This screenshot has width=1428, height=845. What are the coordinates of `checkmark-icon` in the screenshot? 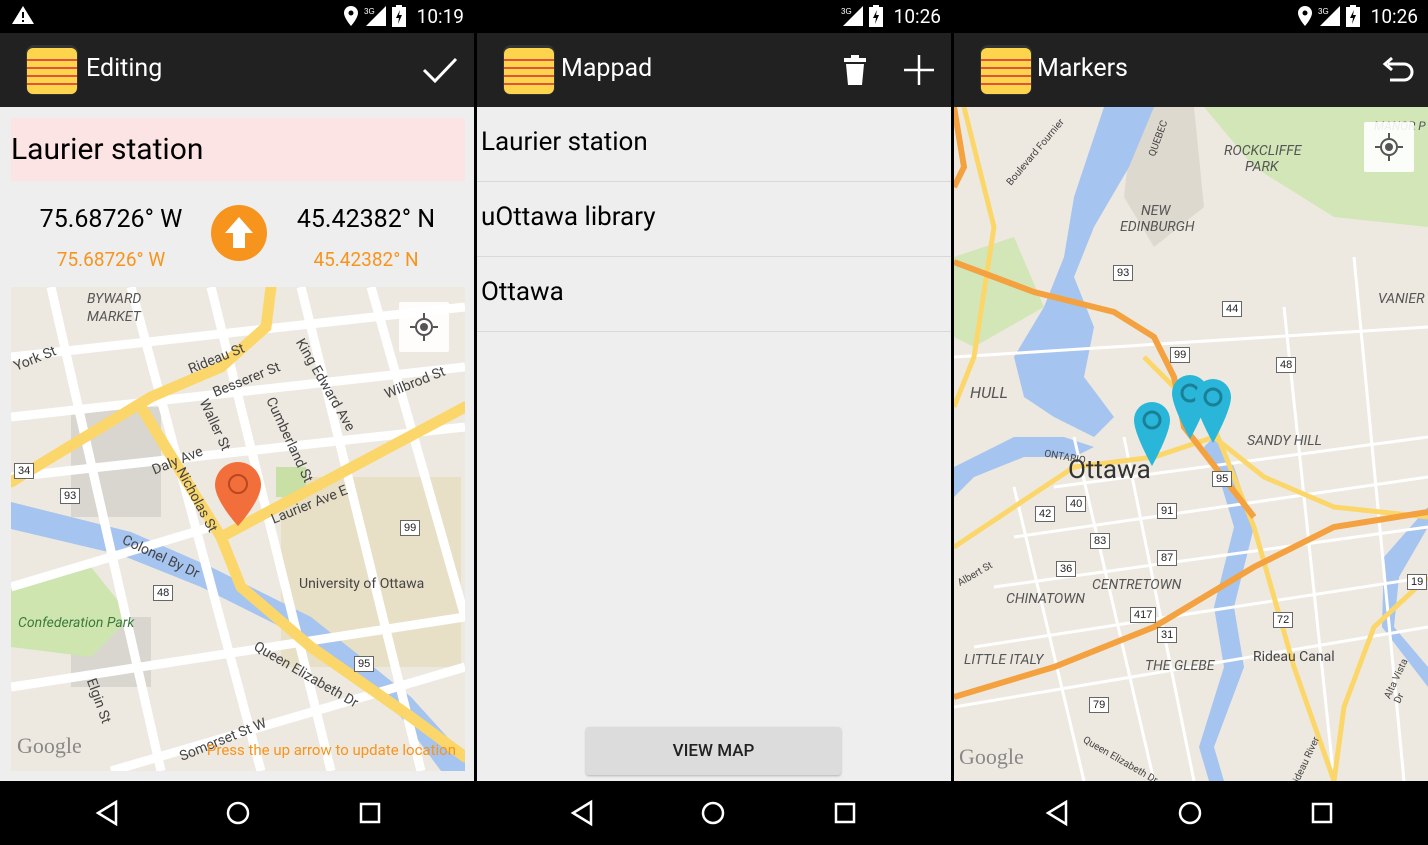 It's located at (440, 70).